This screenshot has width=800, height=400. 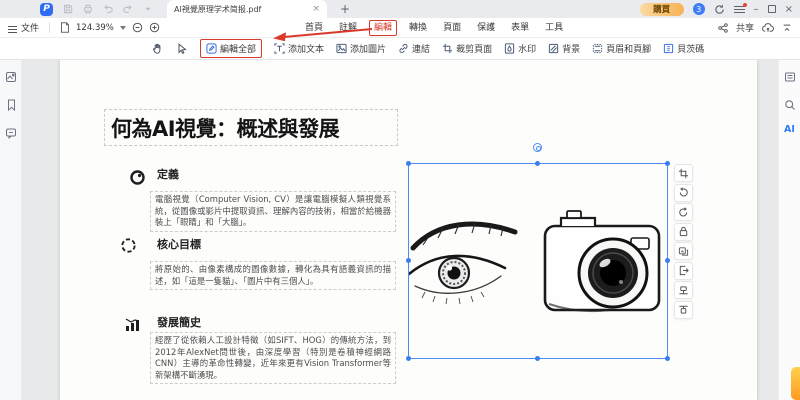 I want to click on header-footer-label: 頁眉和頁腳, so click(x=629, y=50).